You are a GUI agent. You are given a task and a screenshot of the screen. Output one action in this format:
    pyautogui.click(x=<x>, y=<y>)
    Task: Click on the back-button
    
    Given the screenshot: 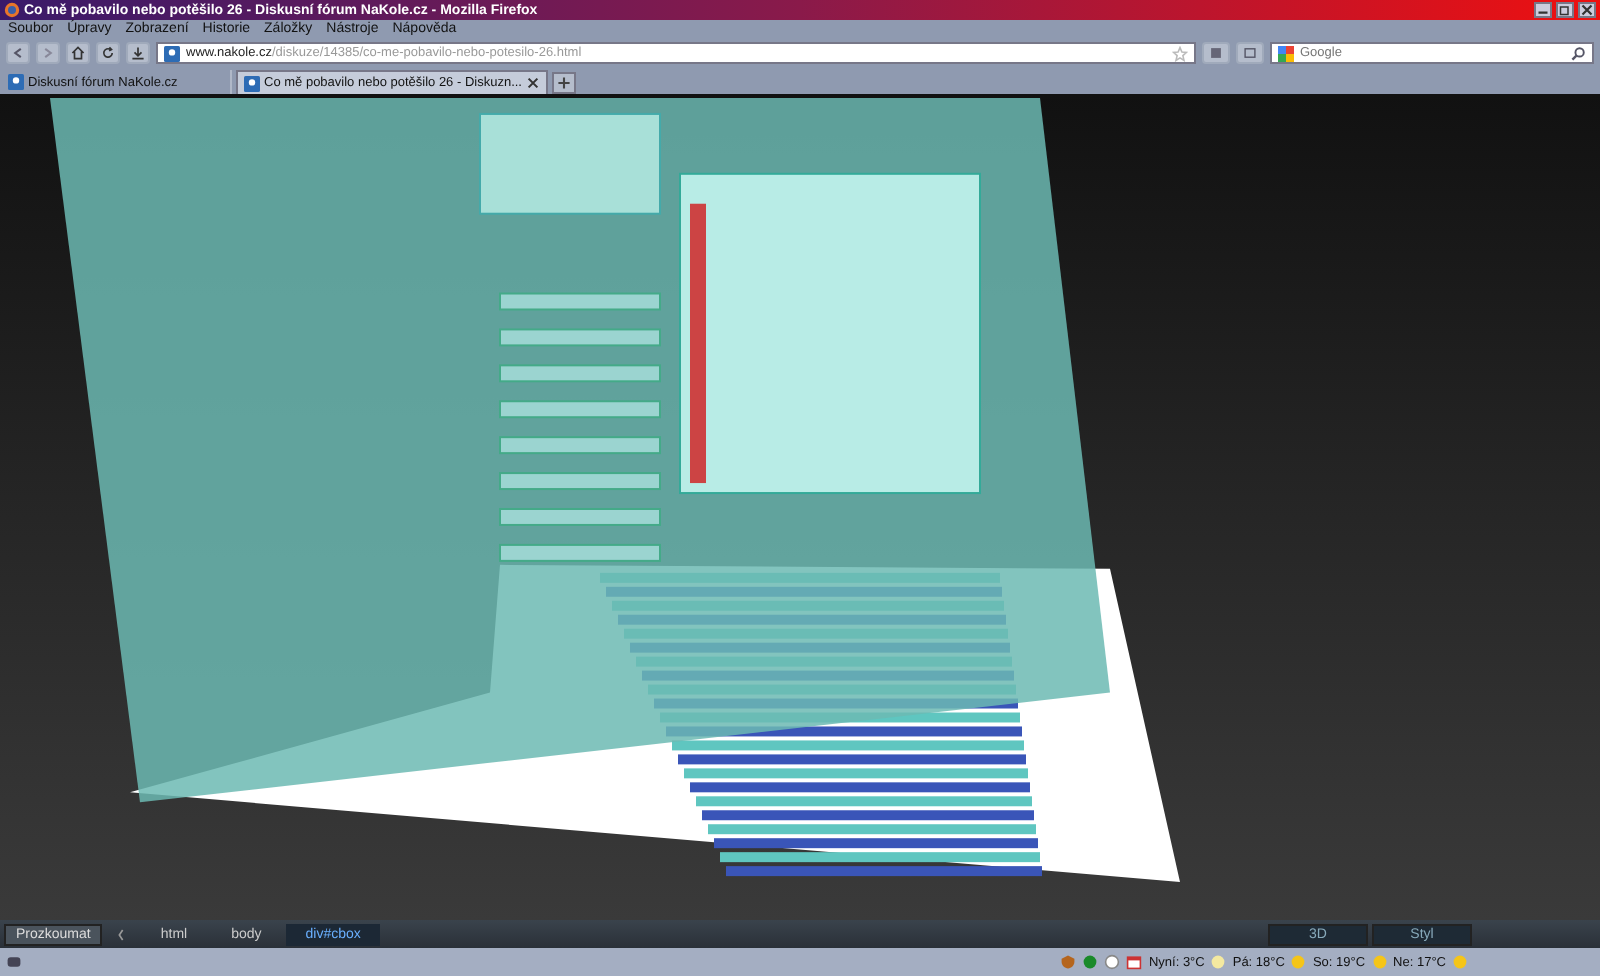 What is the action you would take?
    pyautogui.click(x=18, y=53)
    